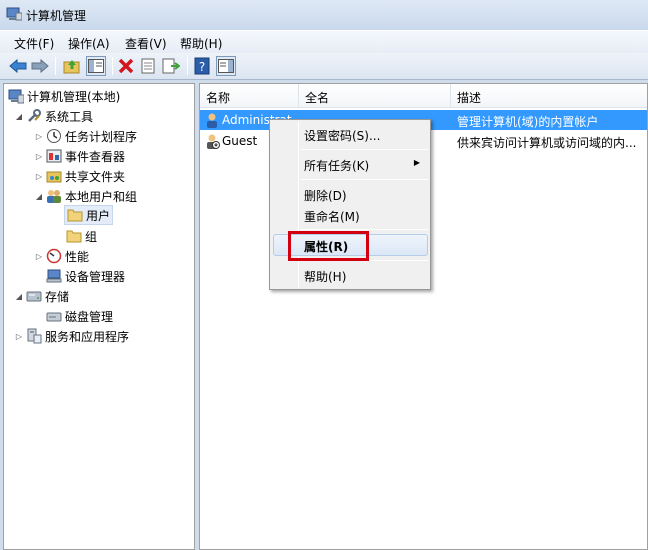 The height and width of the screenshot is (550, 648). I want to click on highlight-box, so click(328, 246).